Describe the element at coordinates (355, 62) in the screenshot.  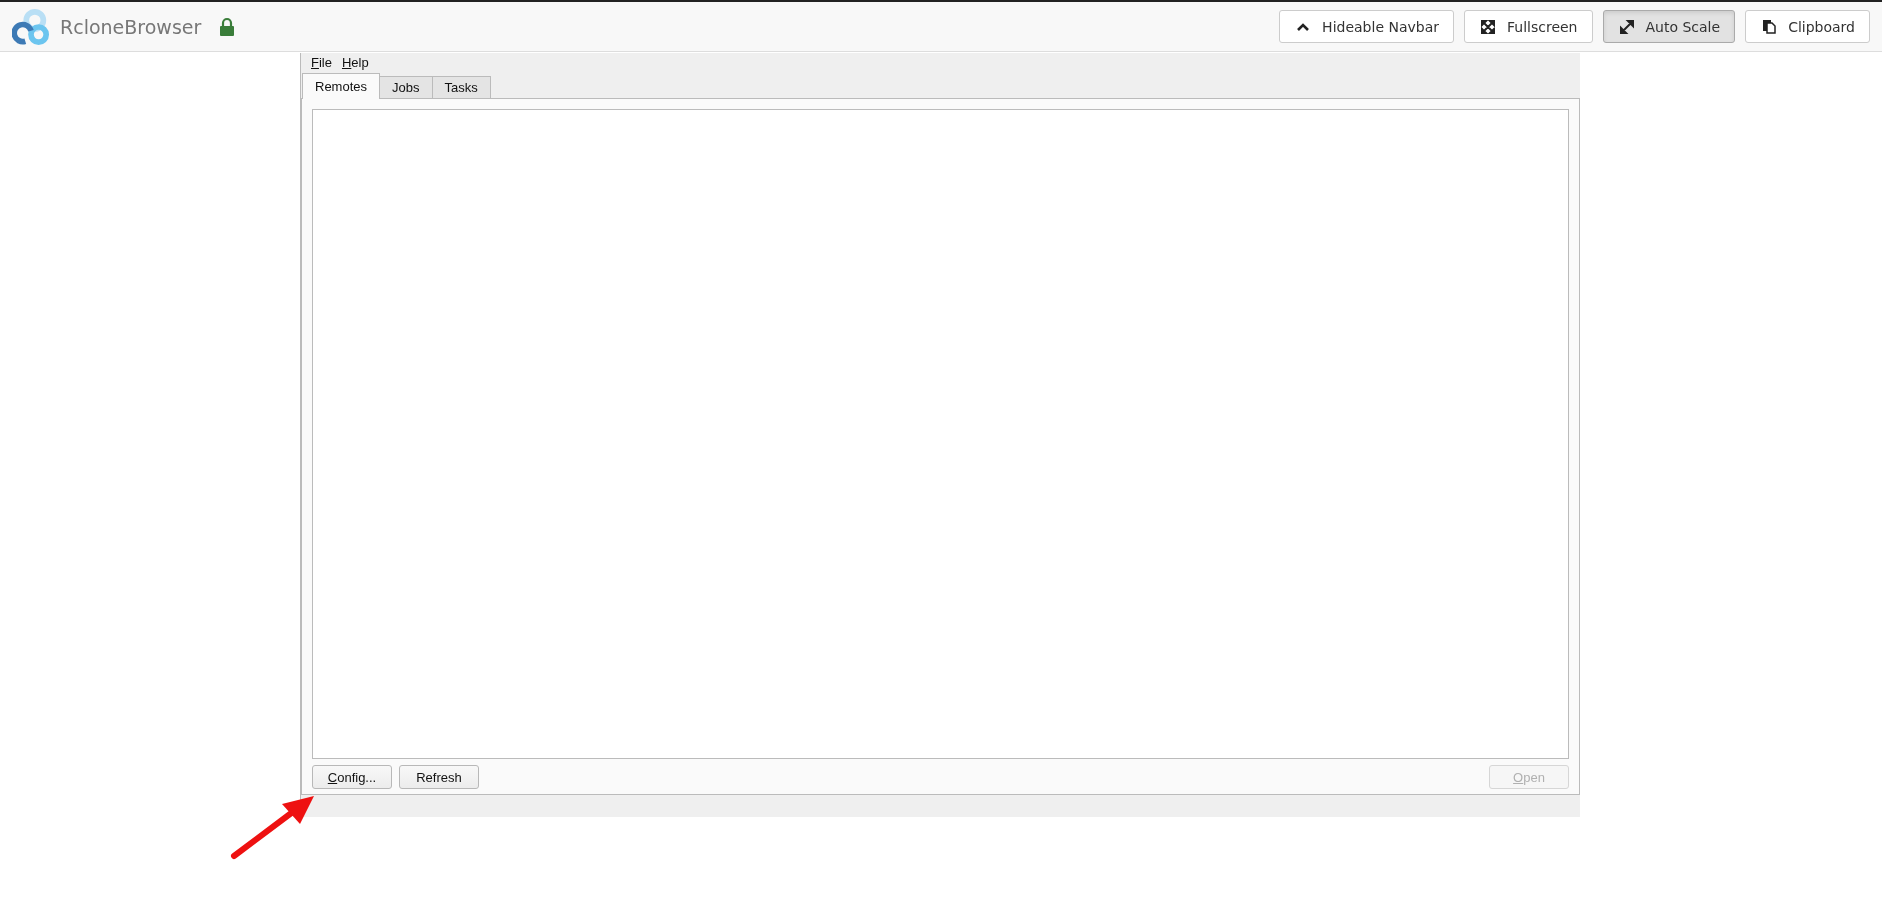
I see `menu-item: Help` at that location.